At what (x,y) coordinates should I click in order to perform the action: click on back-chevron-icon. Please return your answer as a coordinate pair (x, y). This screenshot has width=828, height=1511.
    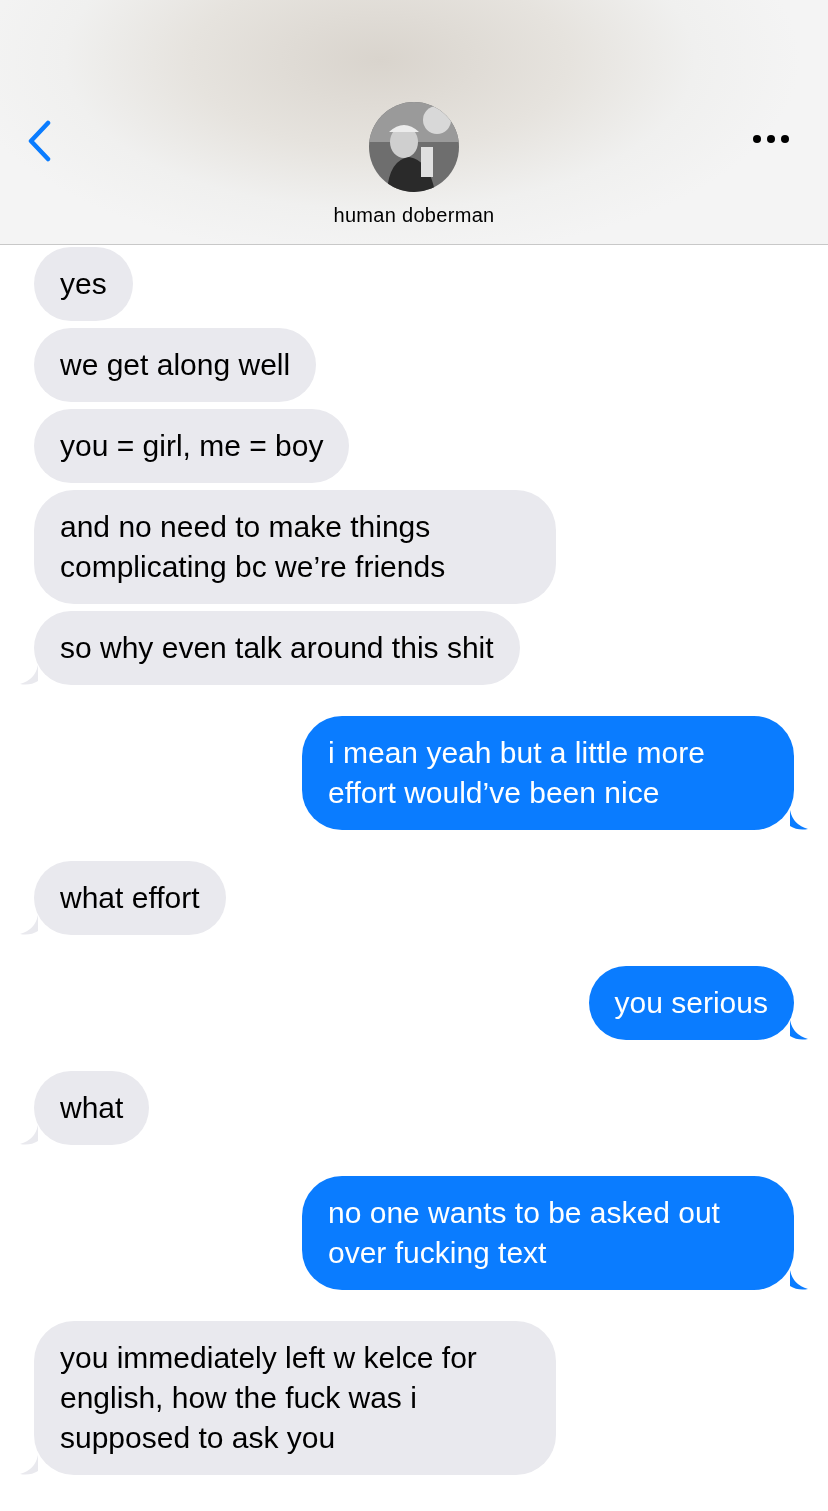
    Looking at the image, I should click on (39, 141).